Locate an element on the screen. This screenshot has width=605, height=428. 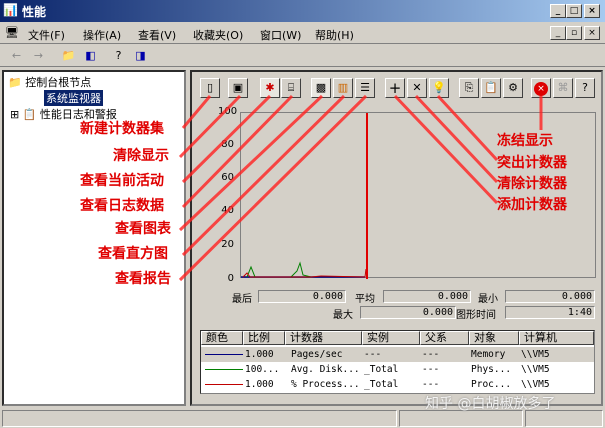
status-pane is located at coordinates (199, 418).